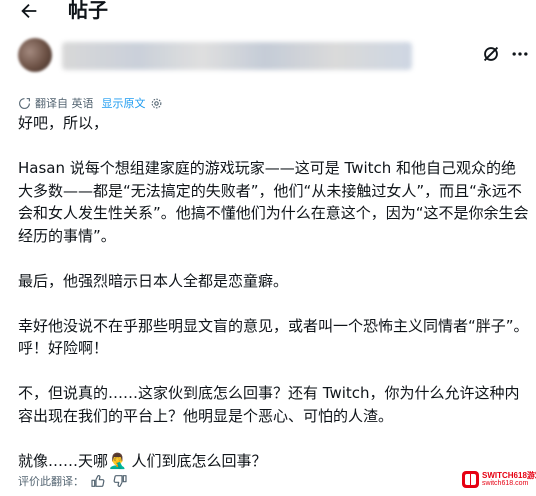 This screenshot has height=496, width=536. What do you see at coordinates (63, 123) in the screenshot?
I see `post-paragraph: 好吧，所以，` at bounding box center [63, 123].